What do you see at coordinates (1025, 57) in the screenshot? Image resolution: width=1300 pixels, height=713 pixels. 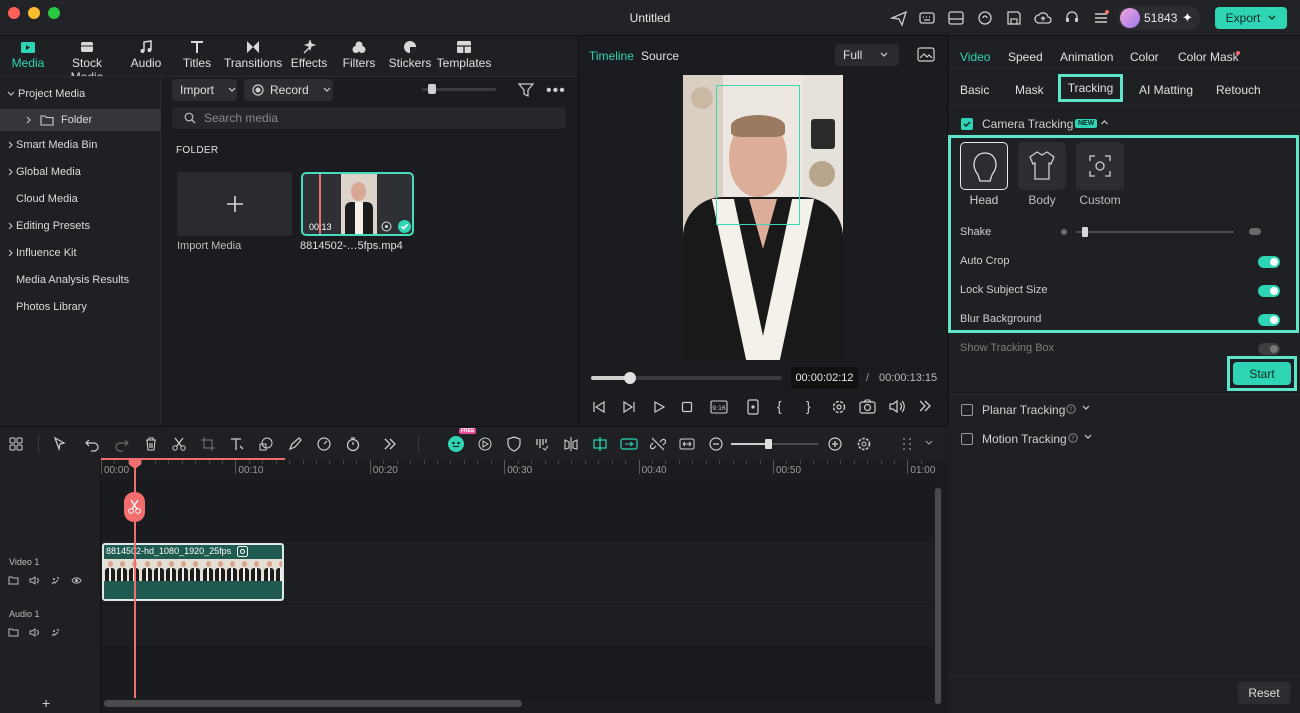 I see `tab-speed: Speed` at bounding box center [1025, 57].